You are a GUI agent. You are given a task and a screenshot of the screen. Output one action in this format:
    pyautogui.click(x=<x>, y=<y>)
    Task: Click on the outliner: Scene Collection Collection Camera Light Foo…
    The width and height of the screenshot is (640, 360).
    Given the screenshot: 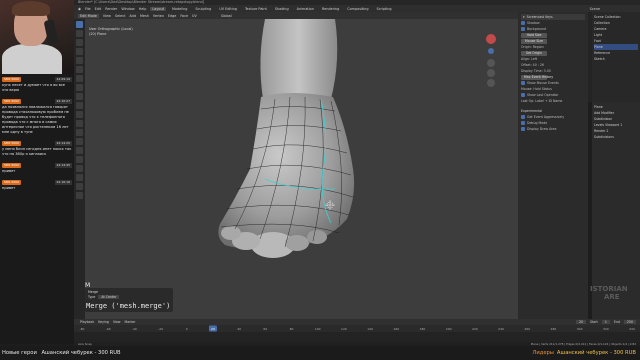 What is the action you would take?
    pyautogui.click(x=616, y=57)
    